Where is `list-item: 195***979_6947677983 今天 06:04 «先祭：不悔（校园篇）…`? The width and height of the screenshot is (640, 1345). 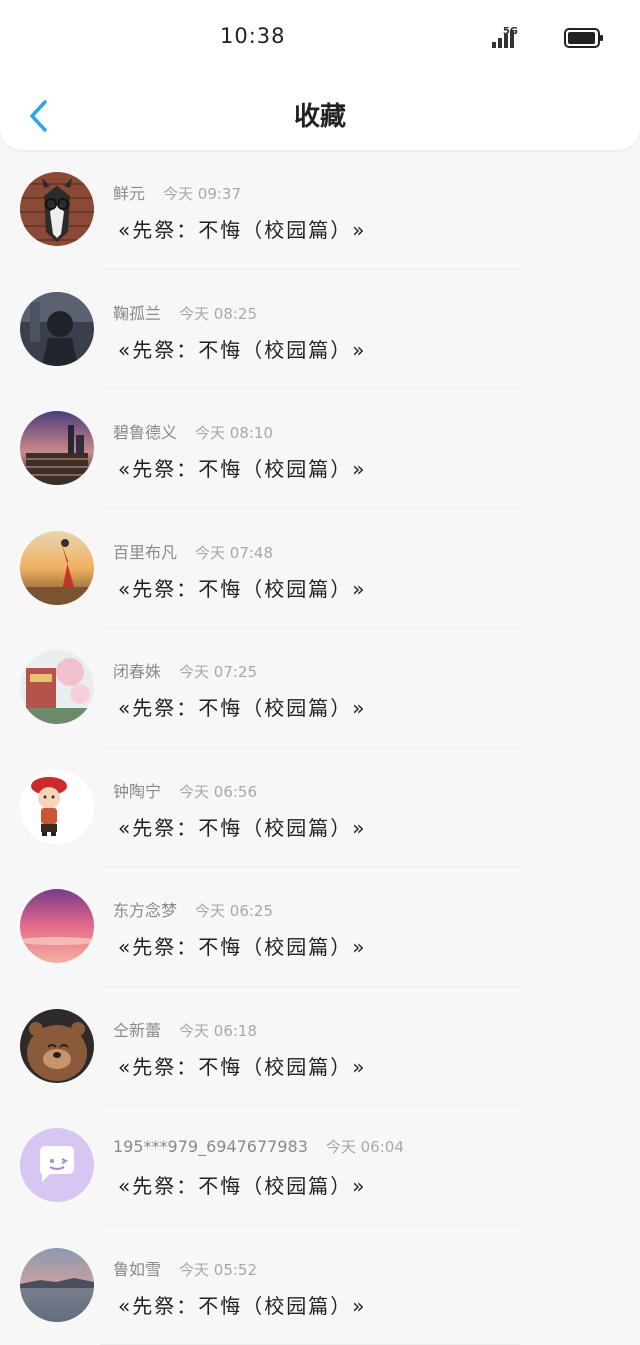
list-item: 195***979_6947677983 今天 06:04 «先祭：不悔（校园篇）… is located at coordinates (320, 1166).